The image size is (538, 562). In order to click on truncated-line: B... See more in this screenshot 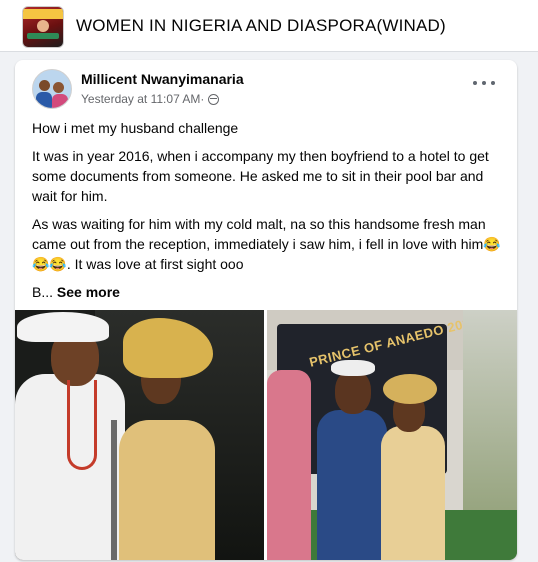, I will do `click(269, 292)`.